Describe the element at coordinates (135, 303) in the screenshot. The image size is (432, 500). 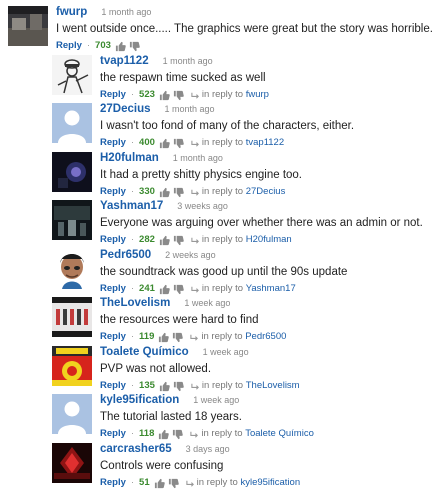
I see `comment-author: TheLovelism` at that location.